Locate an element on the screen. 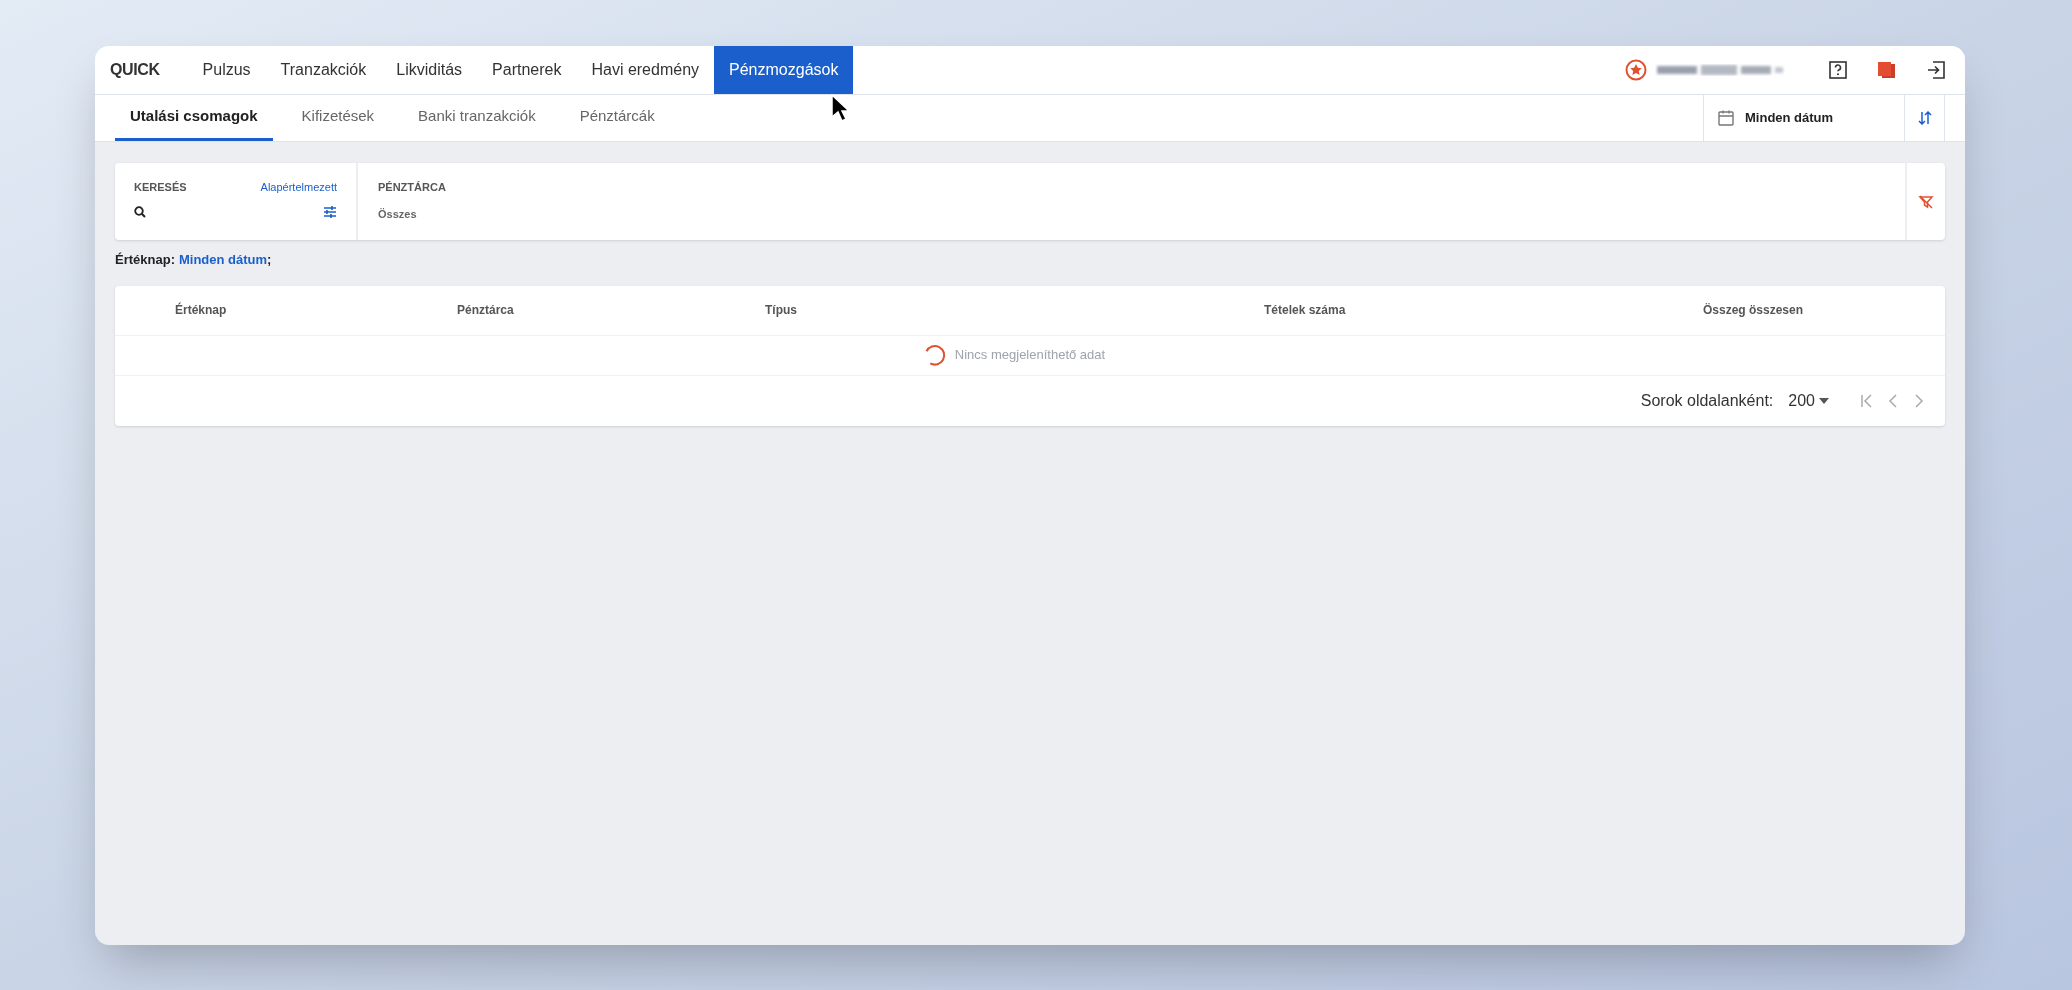 This screenshot has width=2072, height=990. calendar-icon is located at coordinates (1726, 118).